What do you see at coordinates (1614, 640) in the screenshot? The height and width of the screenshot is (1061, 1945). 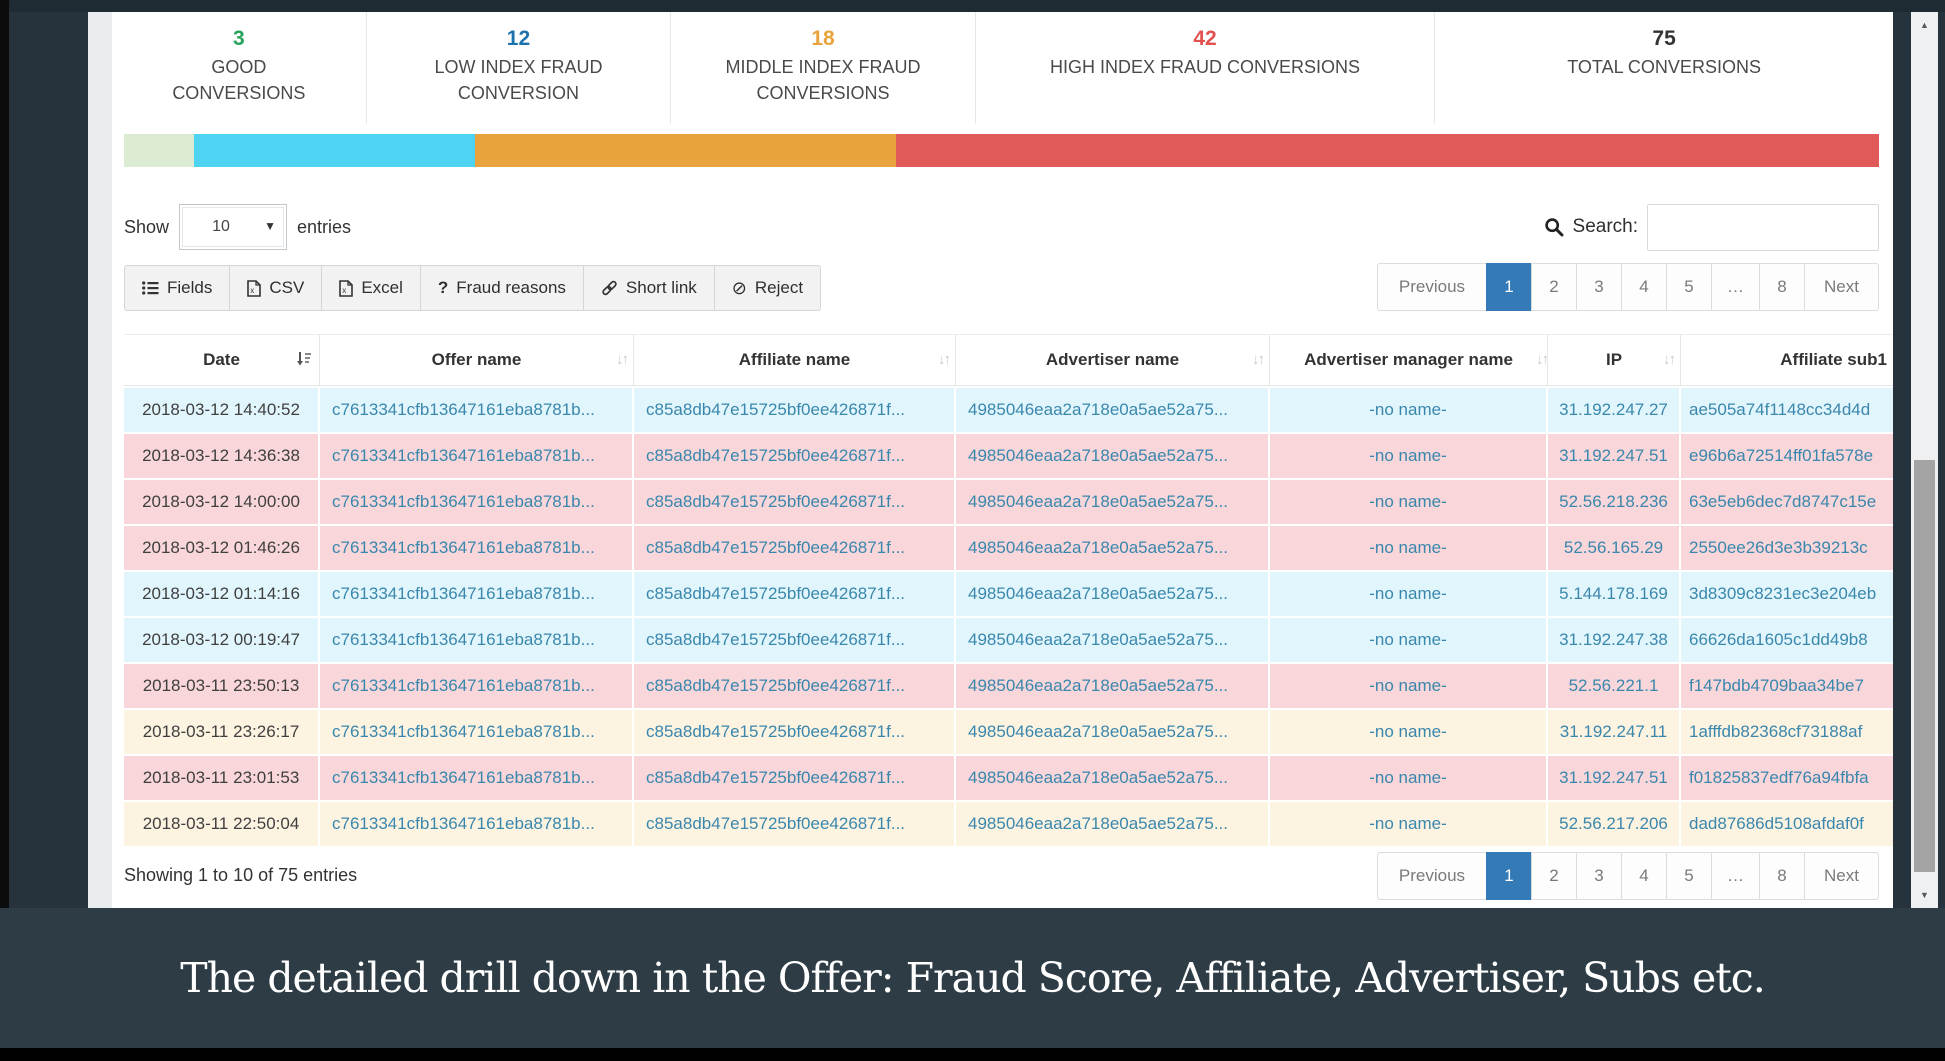 I see `ip-link: 31.192.247.38` at bounding box center [1614, 640].